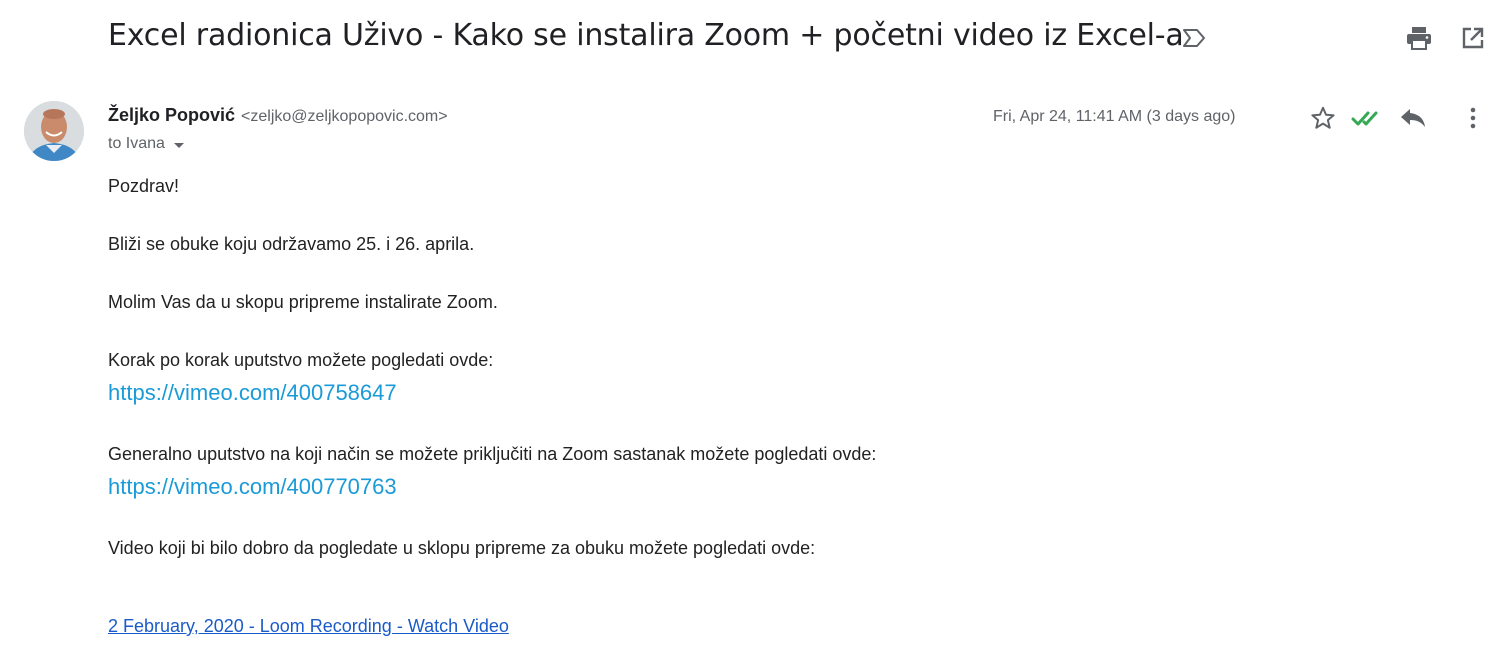  I want to click on chevron-down-icon, so click(178, 145).